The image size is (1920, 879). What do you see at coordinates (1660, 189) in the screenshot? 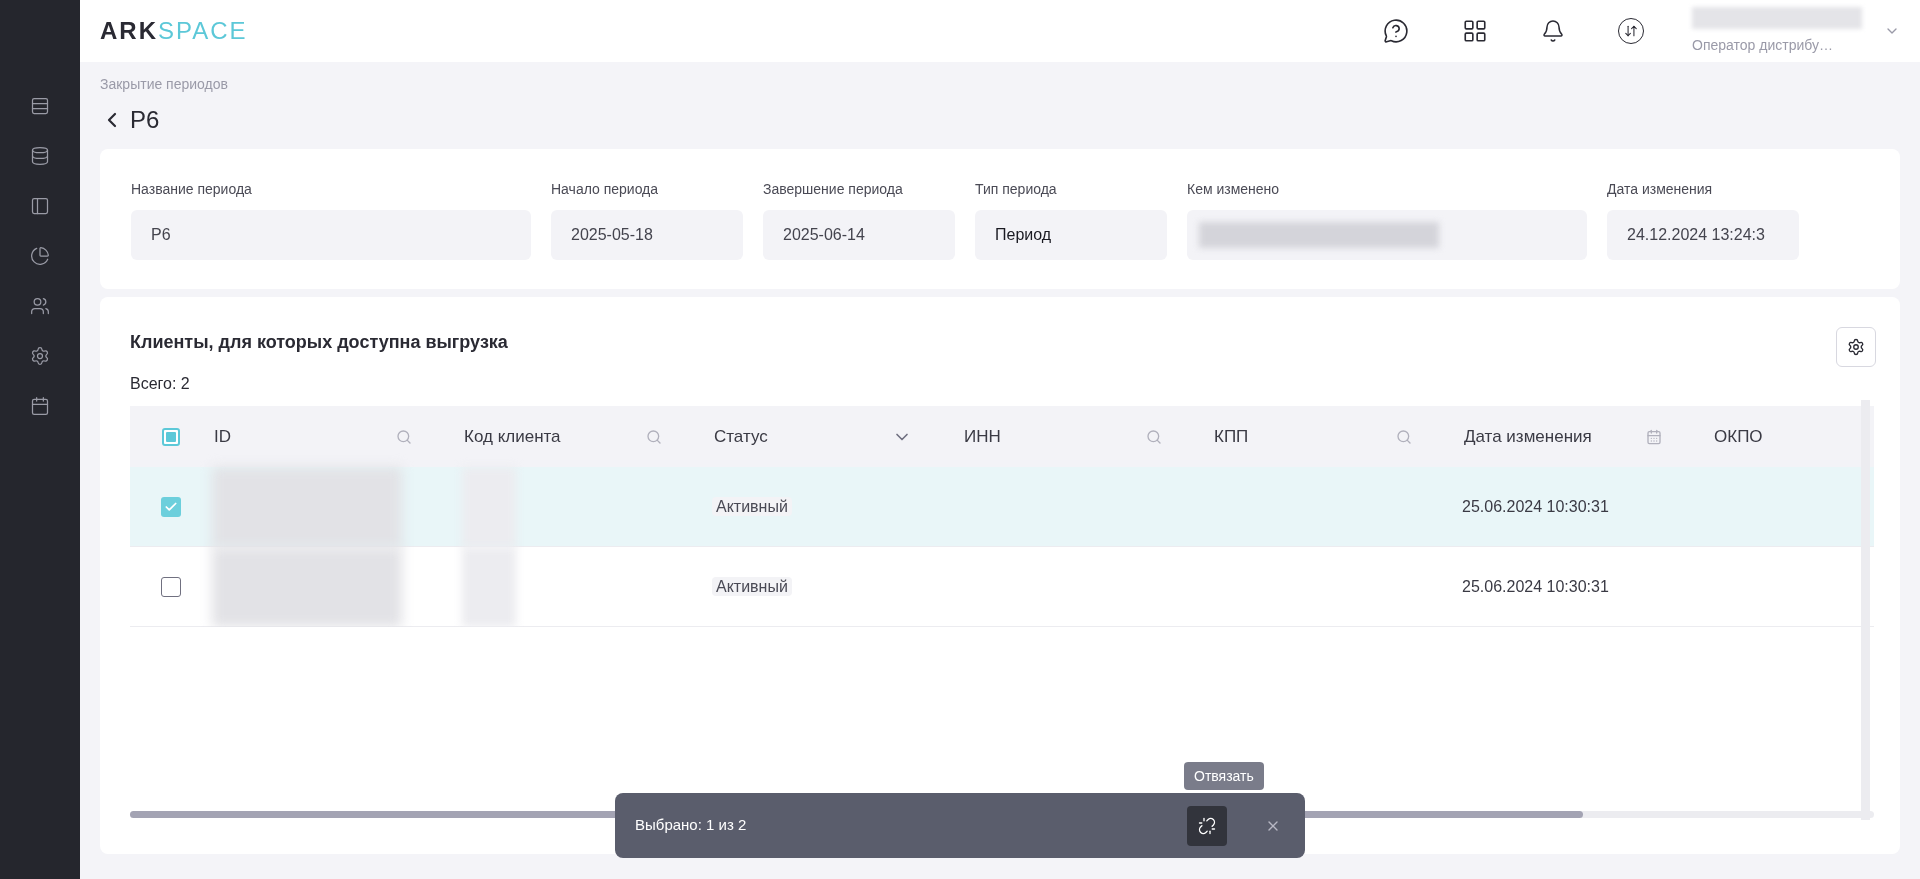
I see `field-label: Дата изменения` at bounding box center [1660, 189].